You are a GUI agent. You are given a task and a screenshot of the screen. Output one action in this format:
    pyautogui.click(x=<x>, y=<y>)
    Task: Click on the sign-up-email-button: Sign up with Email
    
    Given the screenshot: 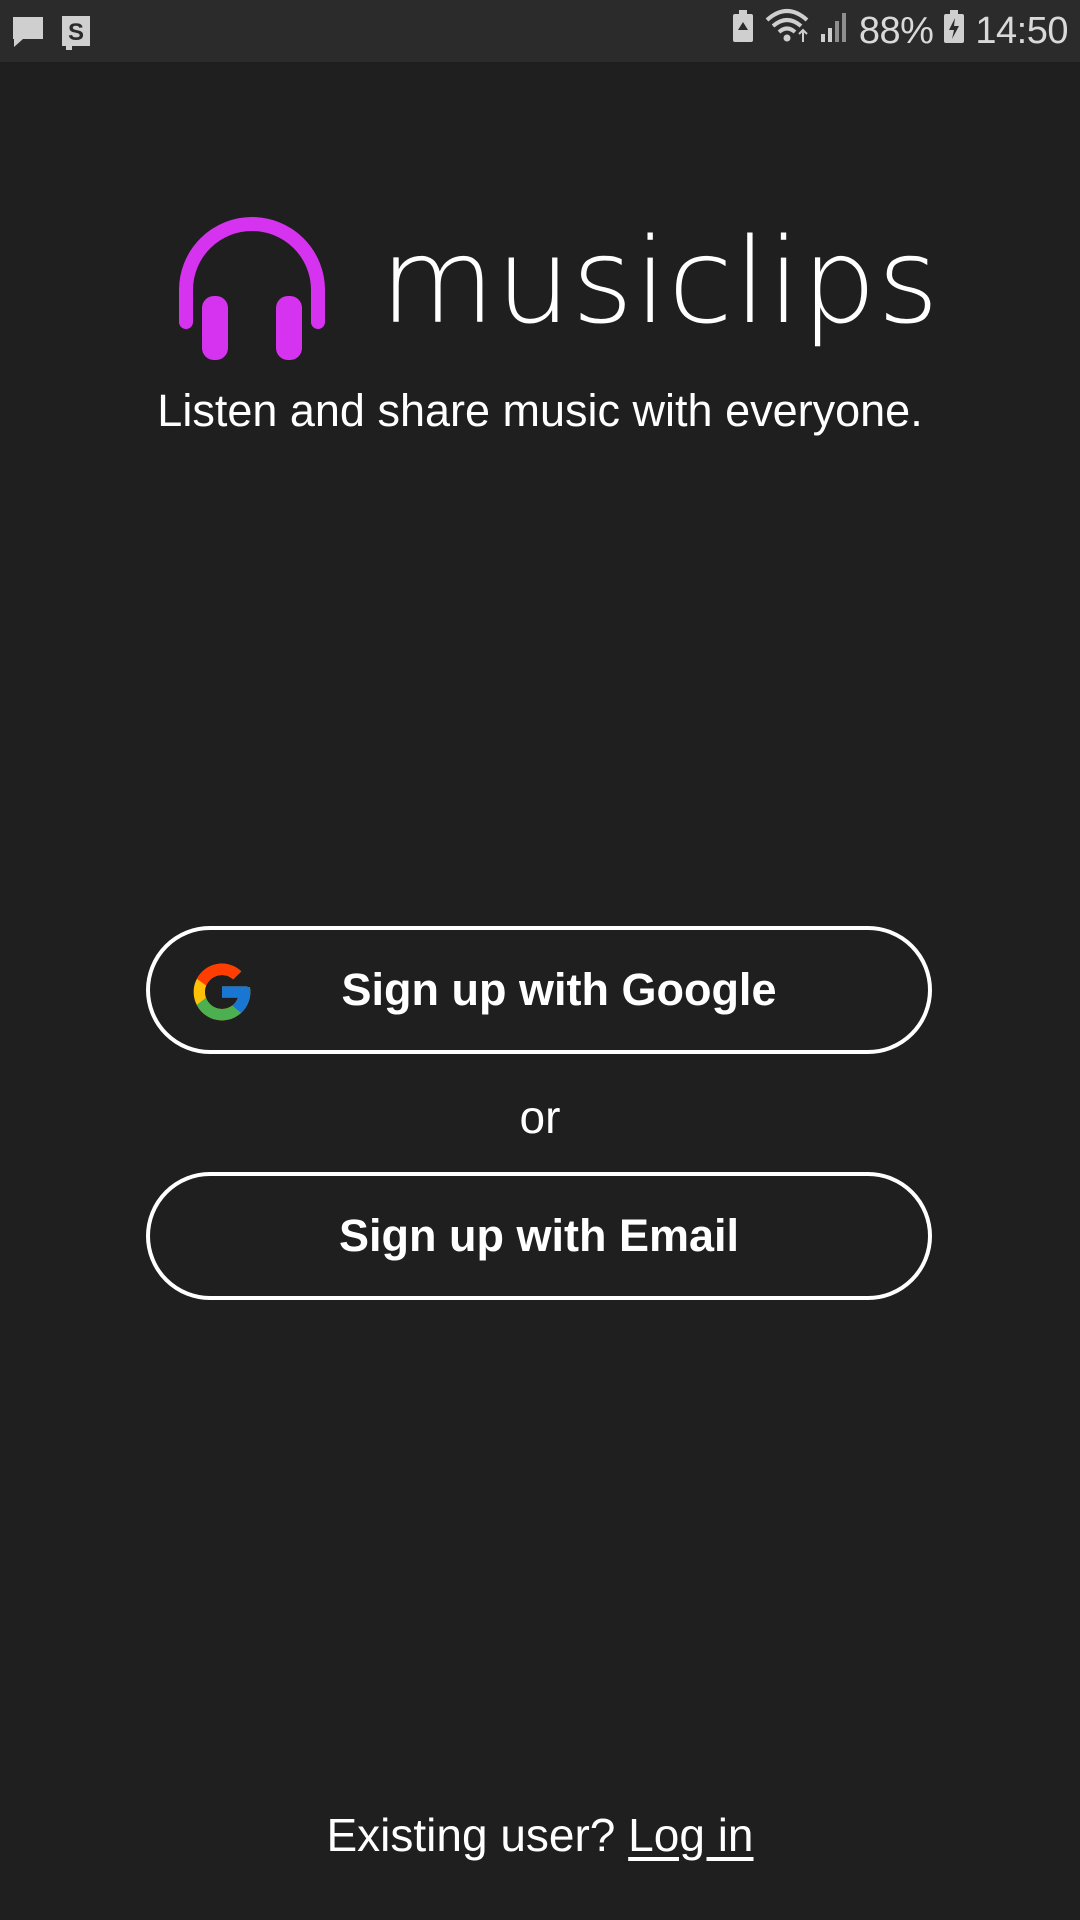 What is the action you would take?
    pyautogui.click(x=539, y=1236)
    